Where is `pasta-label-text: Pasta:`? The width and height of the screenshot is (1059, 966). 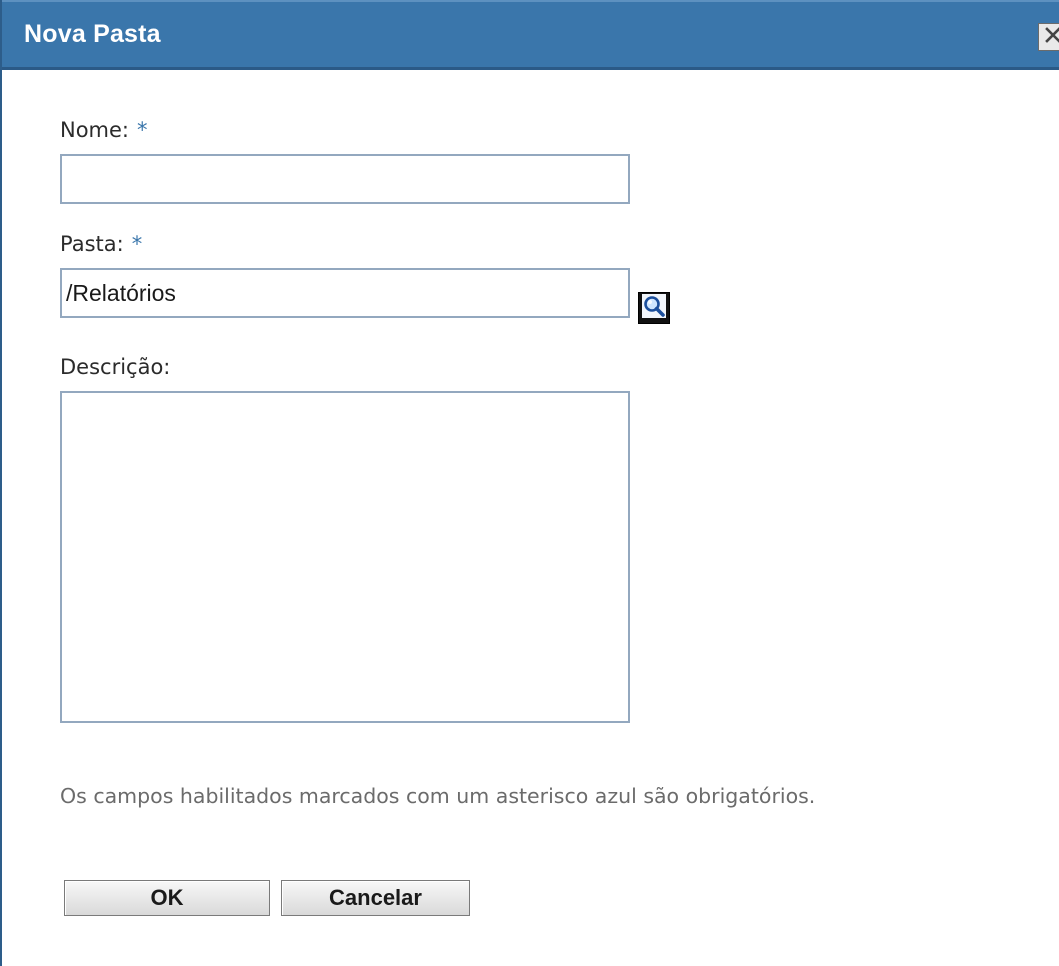 pasta-label-text: Pasta: is located at coordinates (92, 244).